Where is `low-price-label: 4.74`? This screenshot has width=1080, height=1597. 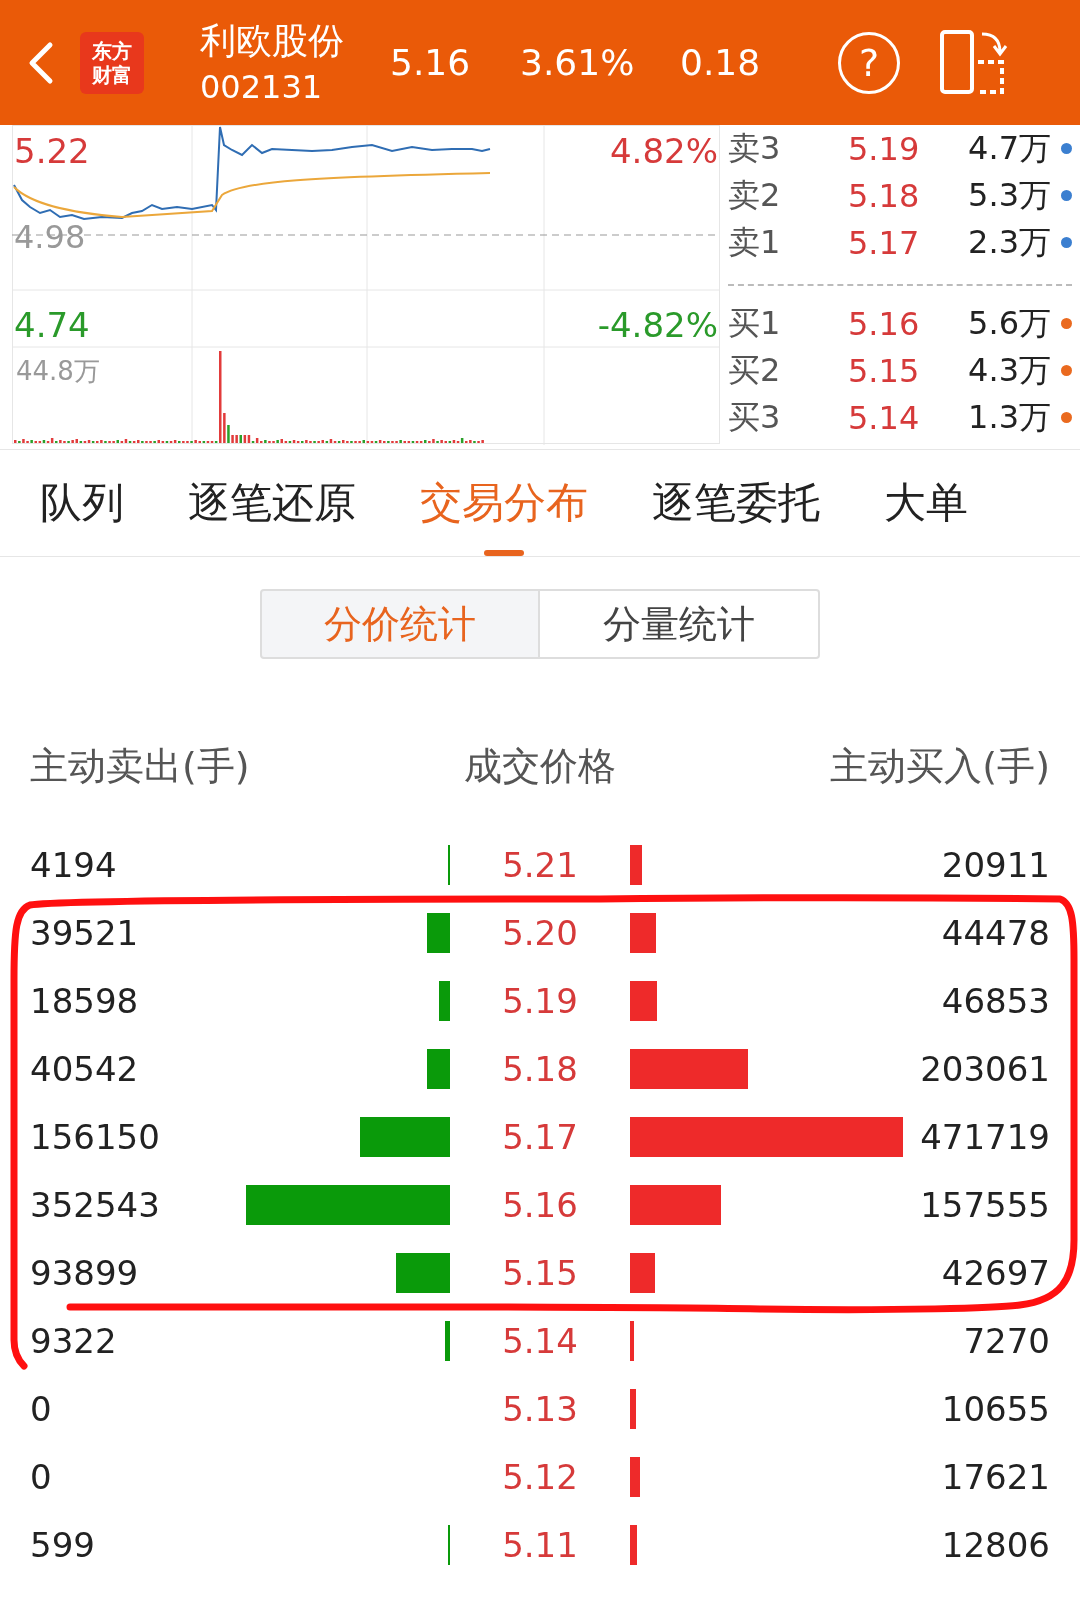 low-price-label: 4.74 is located at coordinates (52, 325).